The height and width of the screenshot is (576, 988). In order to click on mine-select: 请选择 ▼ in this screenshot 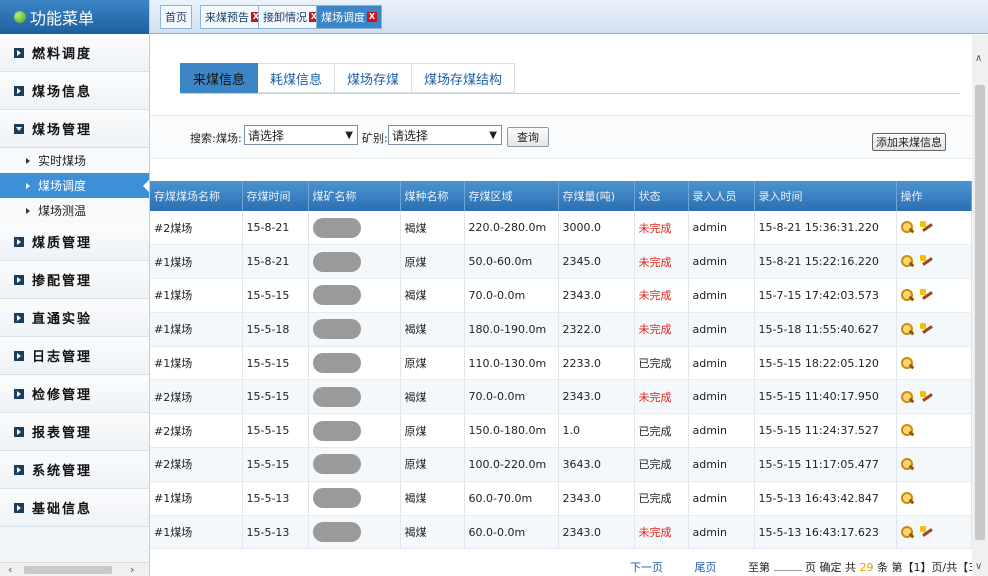, I will do `click(445, 135)`.